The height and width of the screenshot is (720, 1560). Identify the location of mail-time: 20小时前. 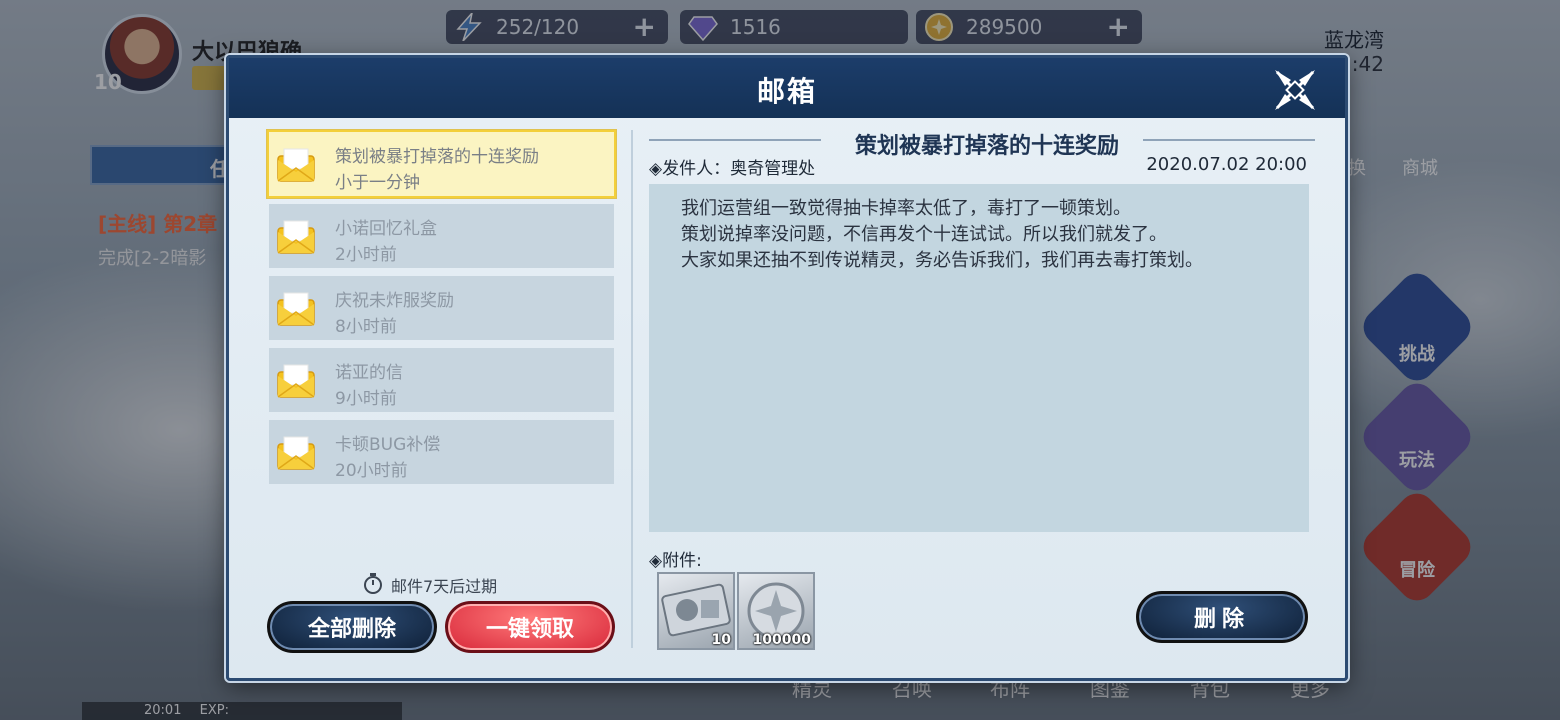
(371, 471).